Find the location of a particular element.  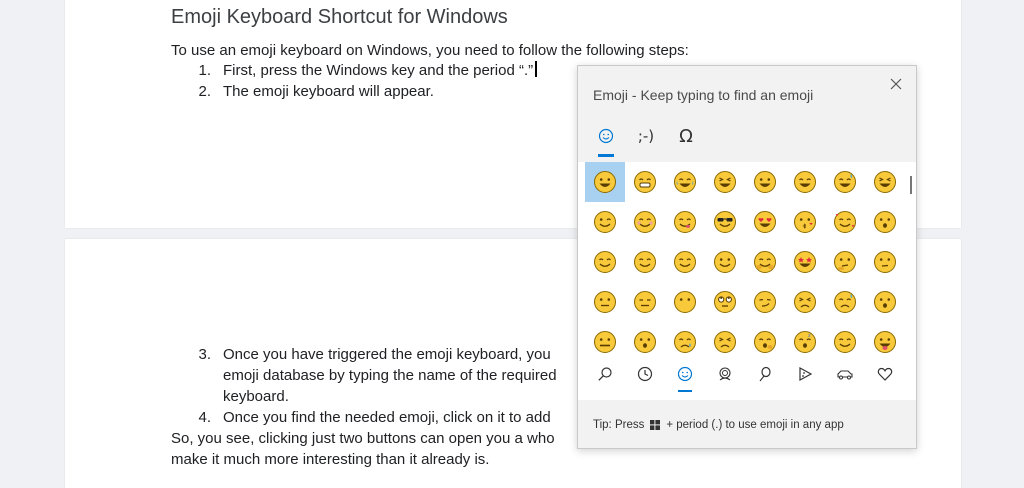

balloon-icon is located at coordinates (765, 374).